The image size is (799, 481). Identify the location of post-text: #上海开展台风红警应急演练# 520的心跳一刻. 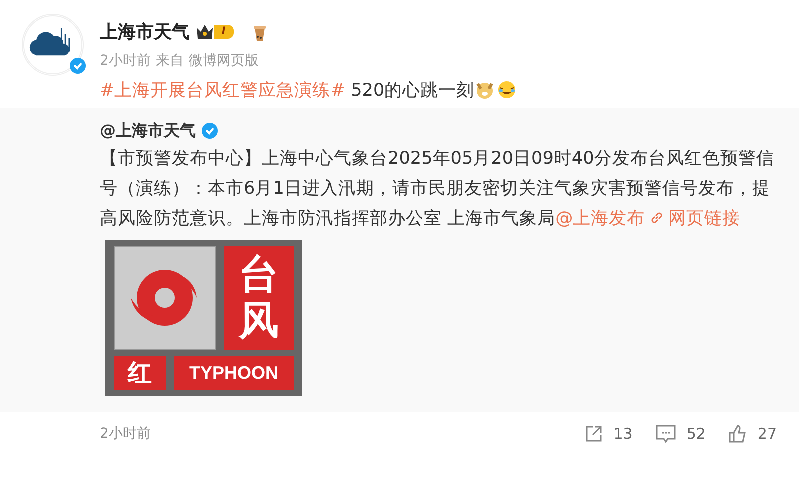
(287, 91).